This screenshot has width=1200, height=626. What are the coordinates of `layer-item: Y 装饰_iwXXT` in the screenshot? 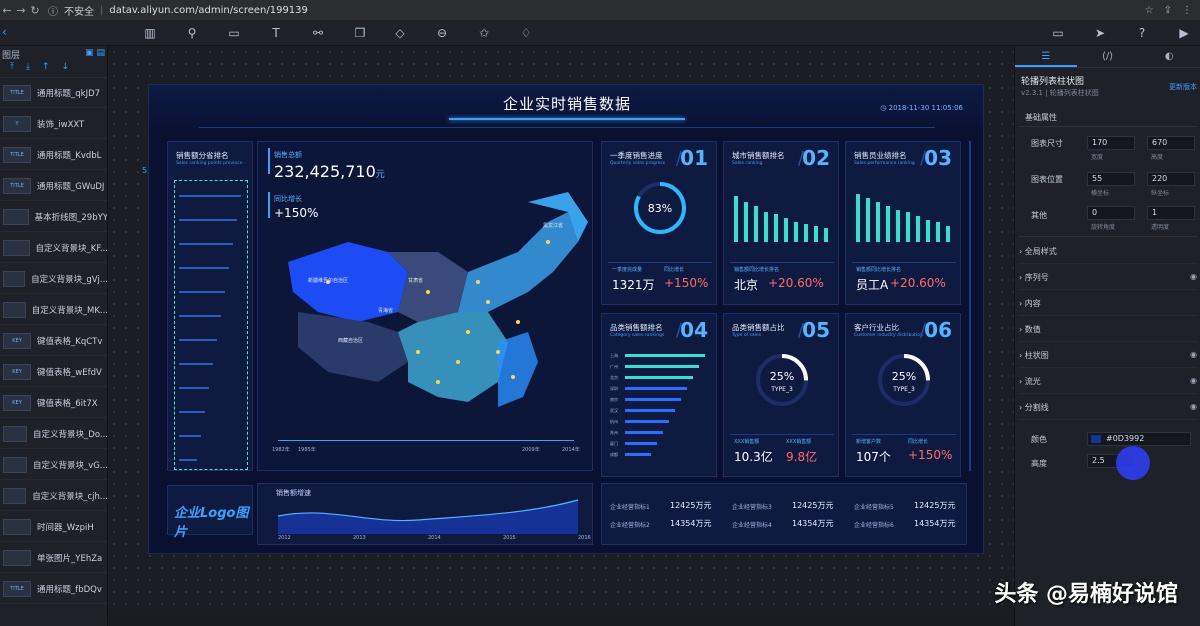 It's located at (53, 124).